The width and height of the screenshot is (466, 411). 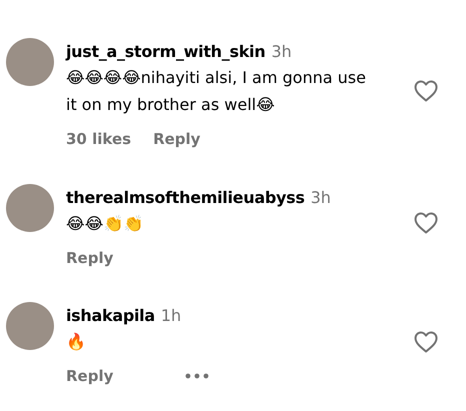 What do you see at coordinates (197, 376) in the screenshot?
I see `more-icon` at bounding box center [197, 376].